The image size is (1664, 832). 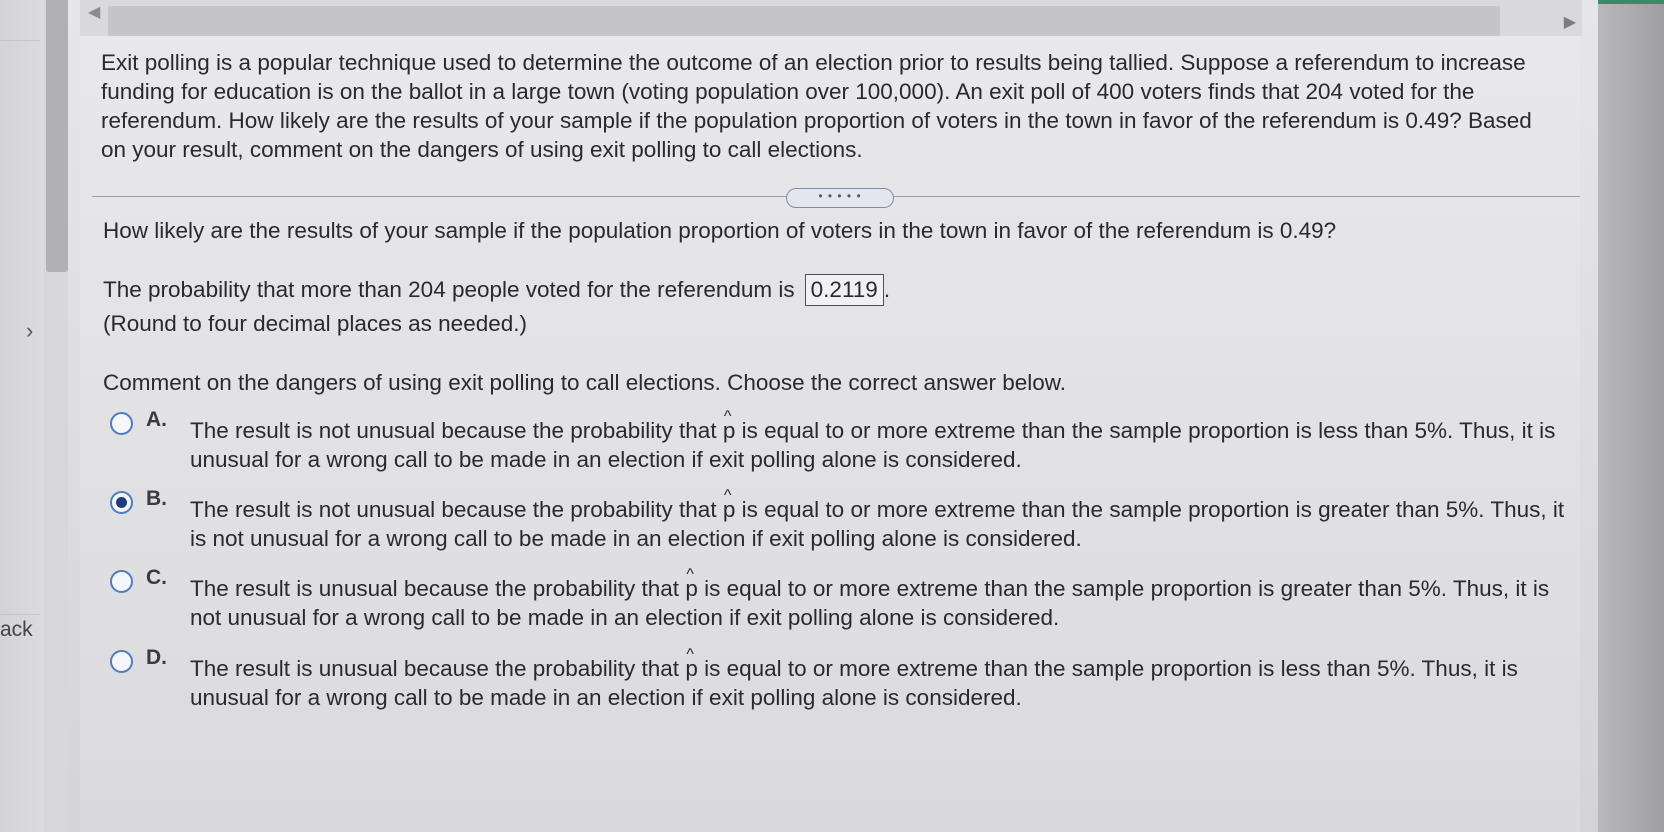 I want to click on caret-left-icon: ◀, so click(x=94, y=12).